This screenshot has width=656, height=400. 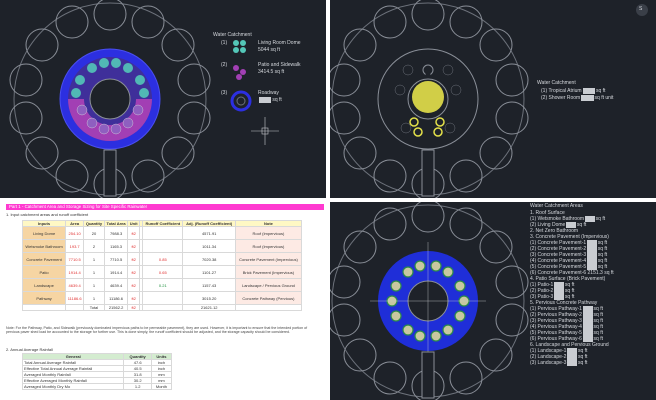 What do you see at coordinates (163, 223) in the screenshot?
I see `col-header: Runoff Coefficient` at bounding box center [163, 223].